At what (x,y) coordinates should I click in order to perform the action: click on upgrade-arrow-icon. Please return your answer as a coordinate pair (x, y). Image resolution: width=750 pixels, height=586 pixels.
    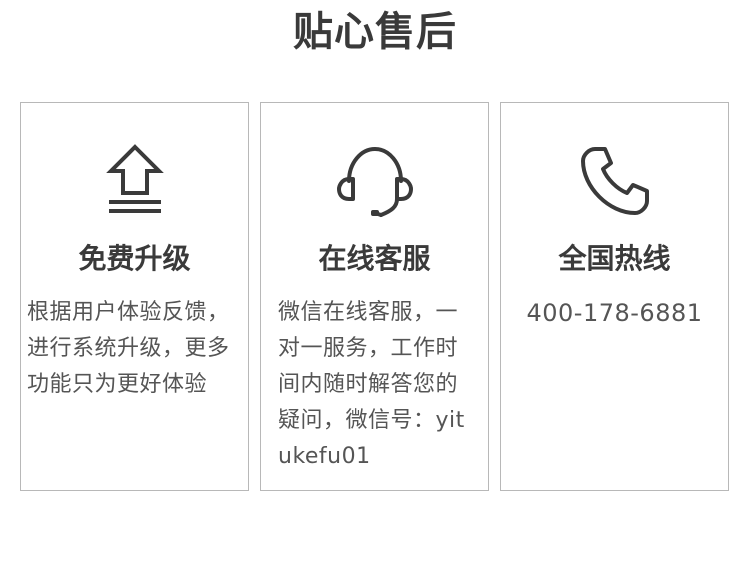
    Looking at the image, I should click on (135, 181).